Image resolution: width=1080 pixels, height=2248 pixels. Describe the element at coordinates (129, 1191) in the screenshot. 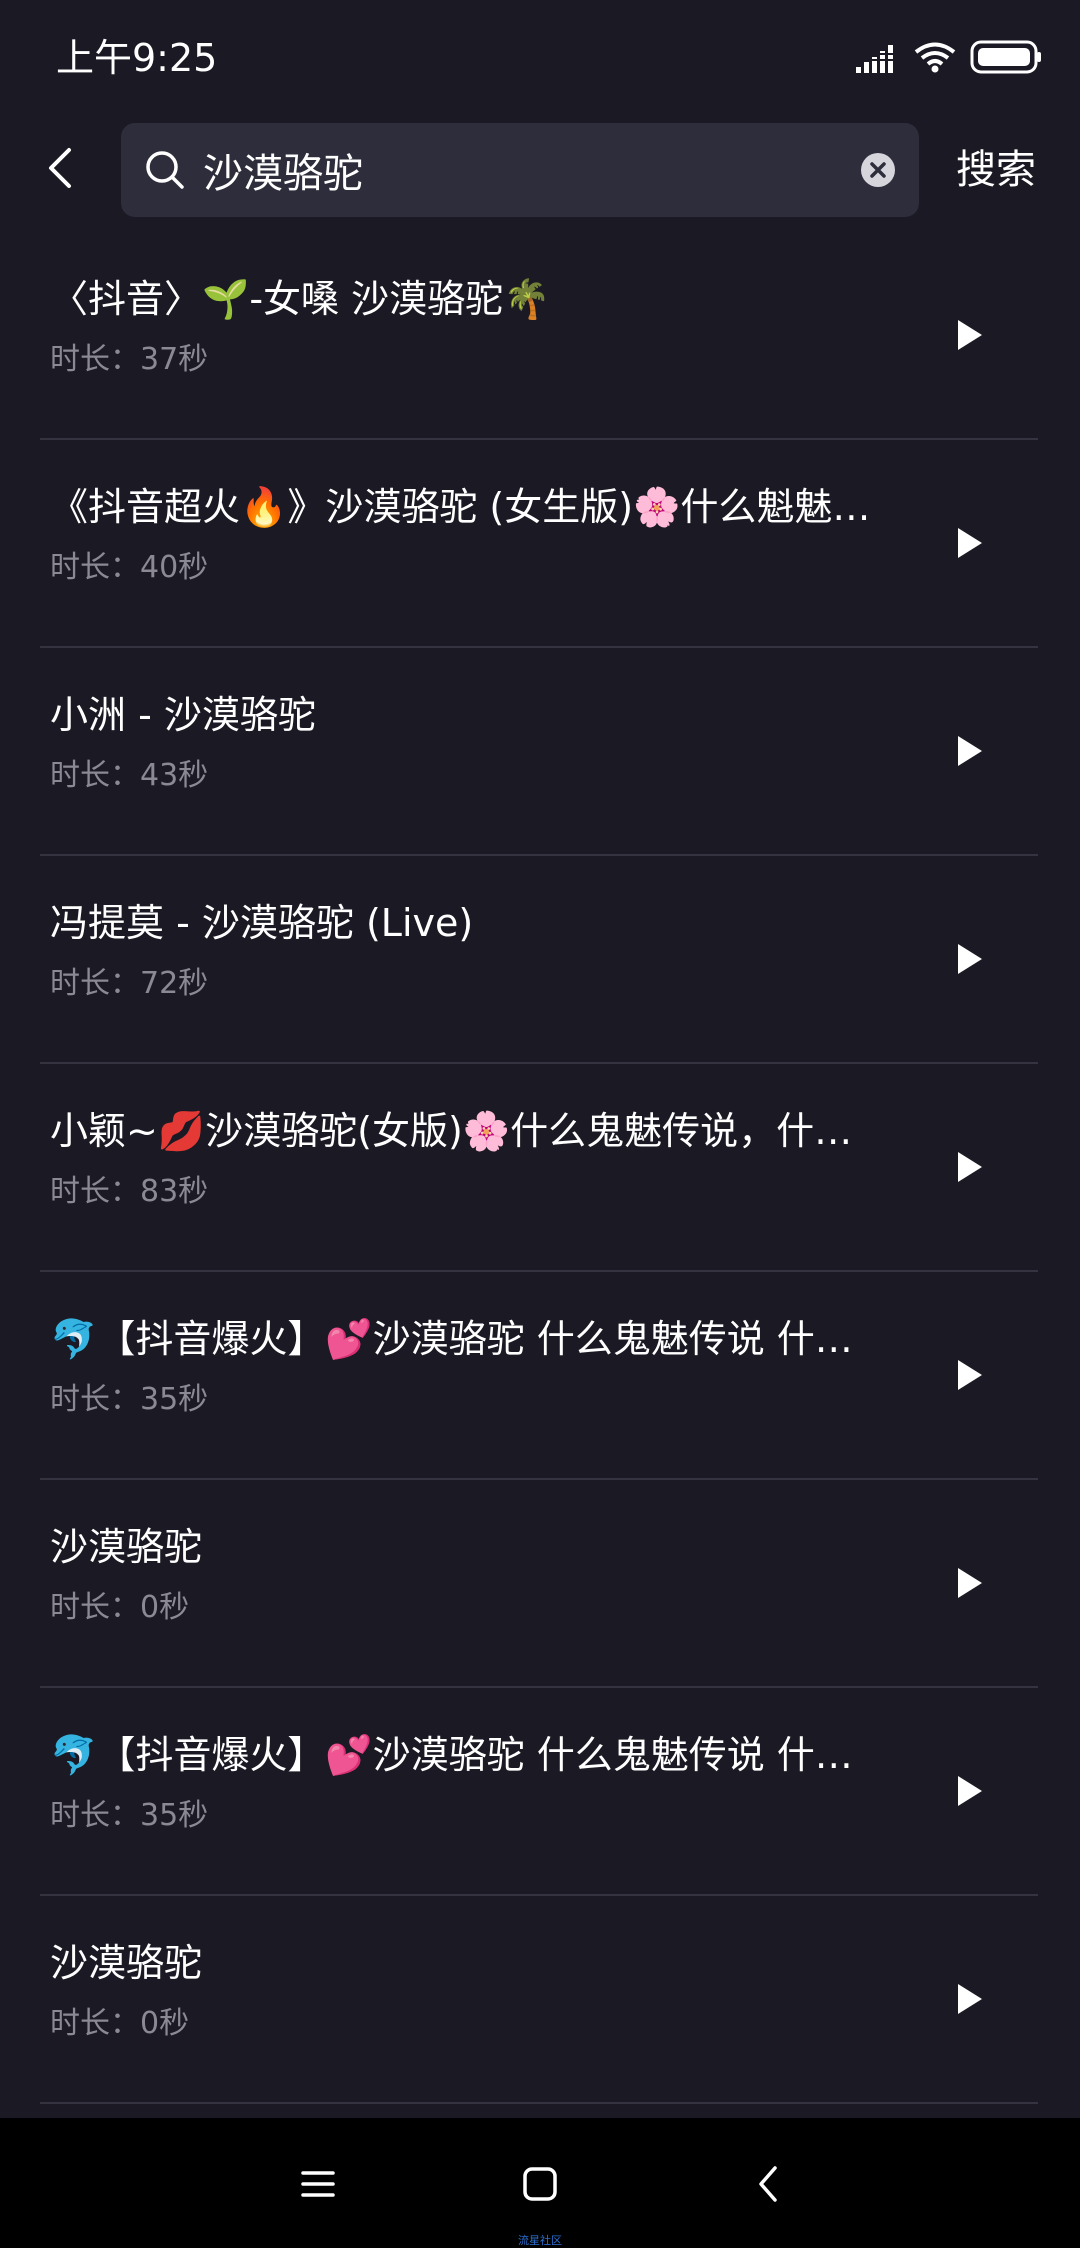

I see `song-duration: 时长：83秒` at that location.